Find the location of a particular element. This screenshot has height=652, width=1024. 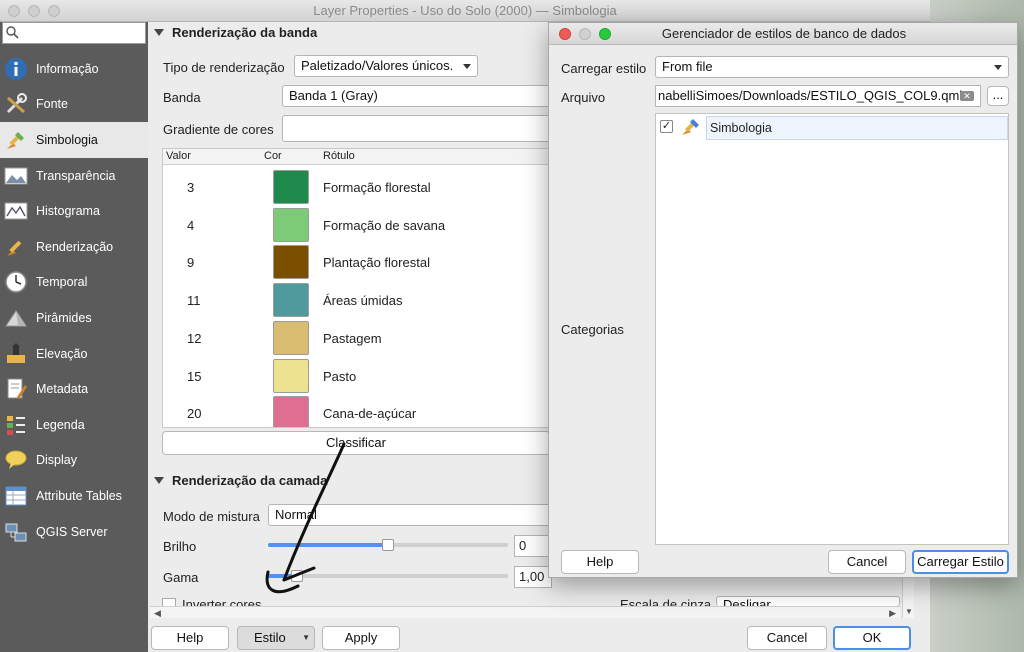

sidebar-item-label: Pirâmides is located at coordinates (64, 317).